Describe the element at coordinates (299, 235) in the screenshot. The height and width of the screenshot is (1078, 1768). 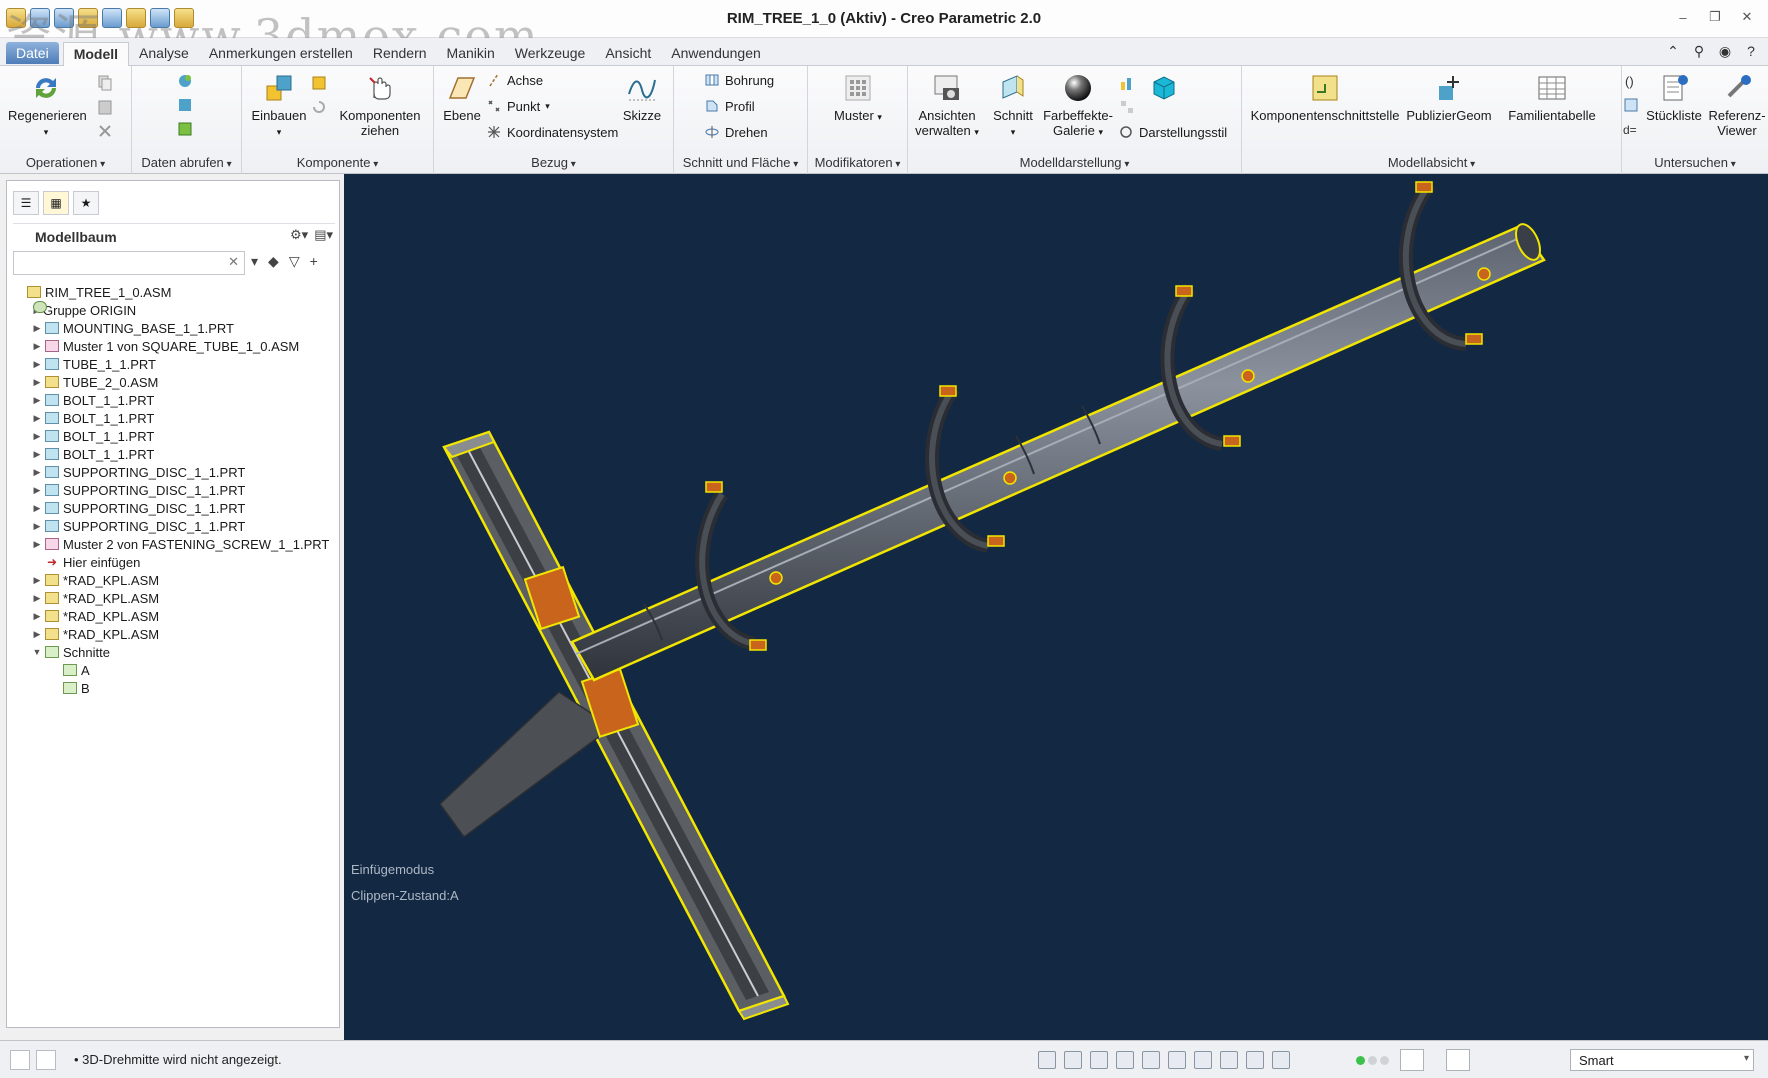
I see `settings-icon: ⚙▾` at that location.